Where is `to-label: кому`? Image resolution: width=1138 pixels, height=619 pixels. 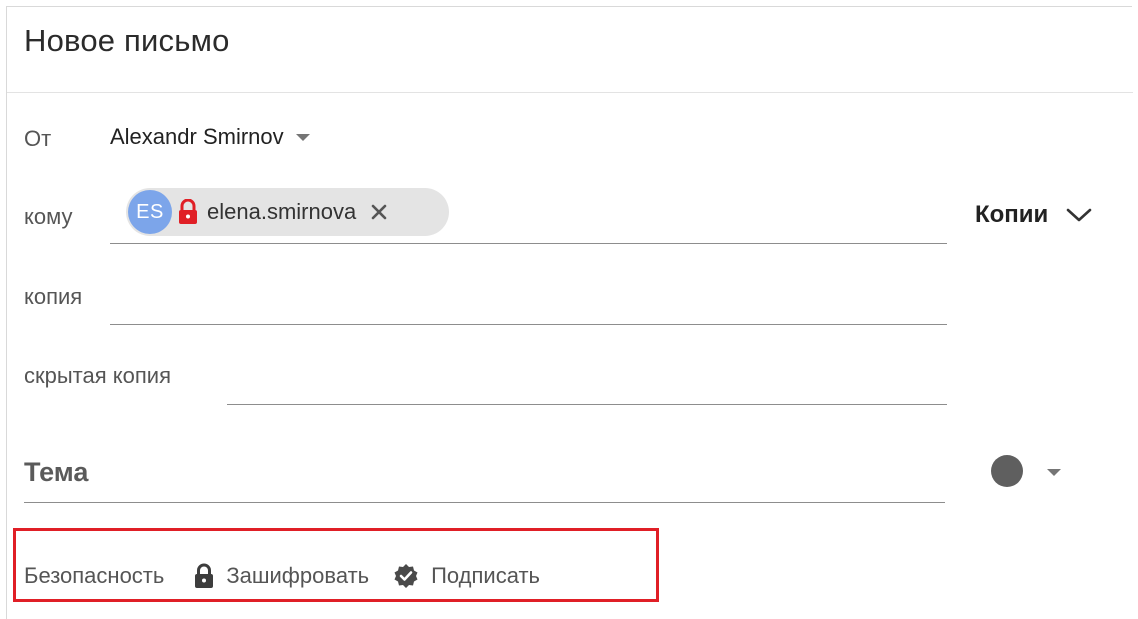
to-label: кому is located at coordinates (48, 216).